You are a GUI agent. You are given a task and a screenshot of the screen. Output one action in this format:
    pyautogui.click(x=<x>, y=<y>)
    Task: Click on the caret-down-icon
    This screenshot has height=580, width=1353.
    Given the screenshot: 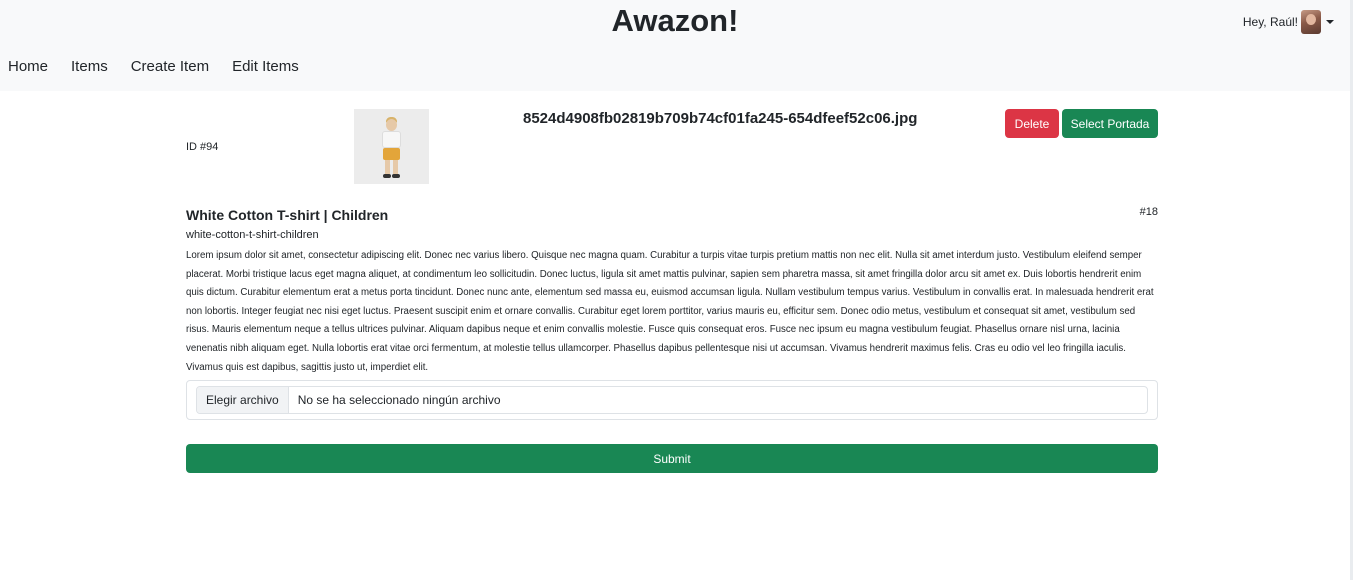 What is the action you would take?
    pyautogui.click(x=1330, y=22)
    